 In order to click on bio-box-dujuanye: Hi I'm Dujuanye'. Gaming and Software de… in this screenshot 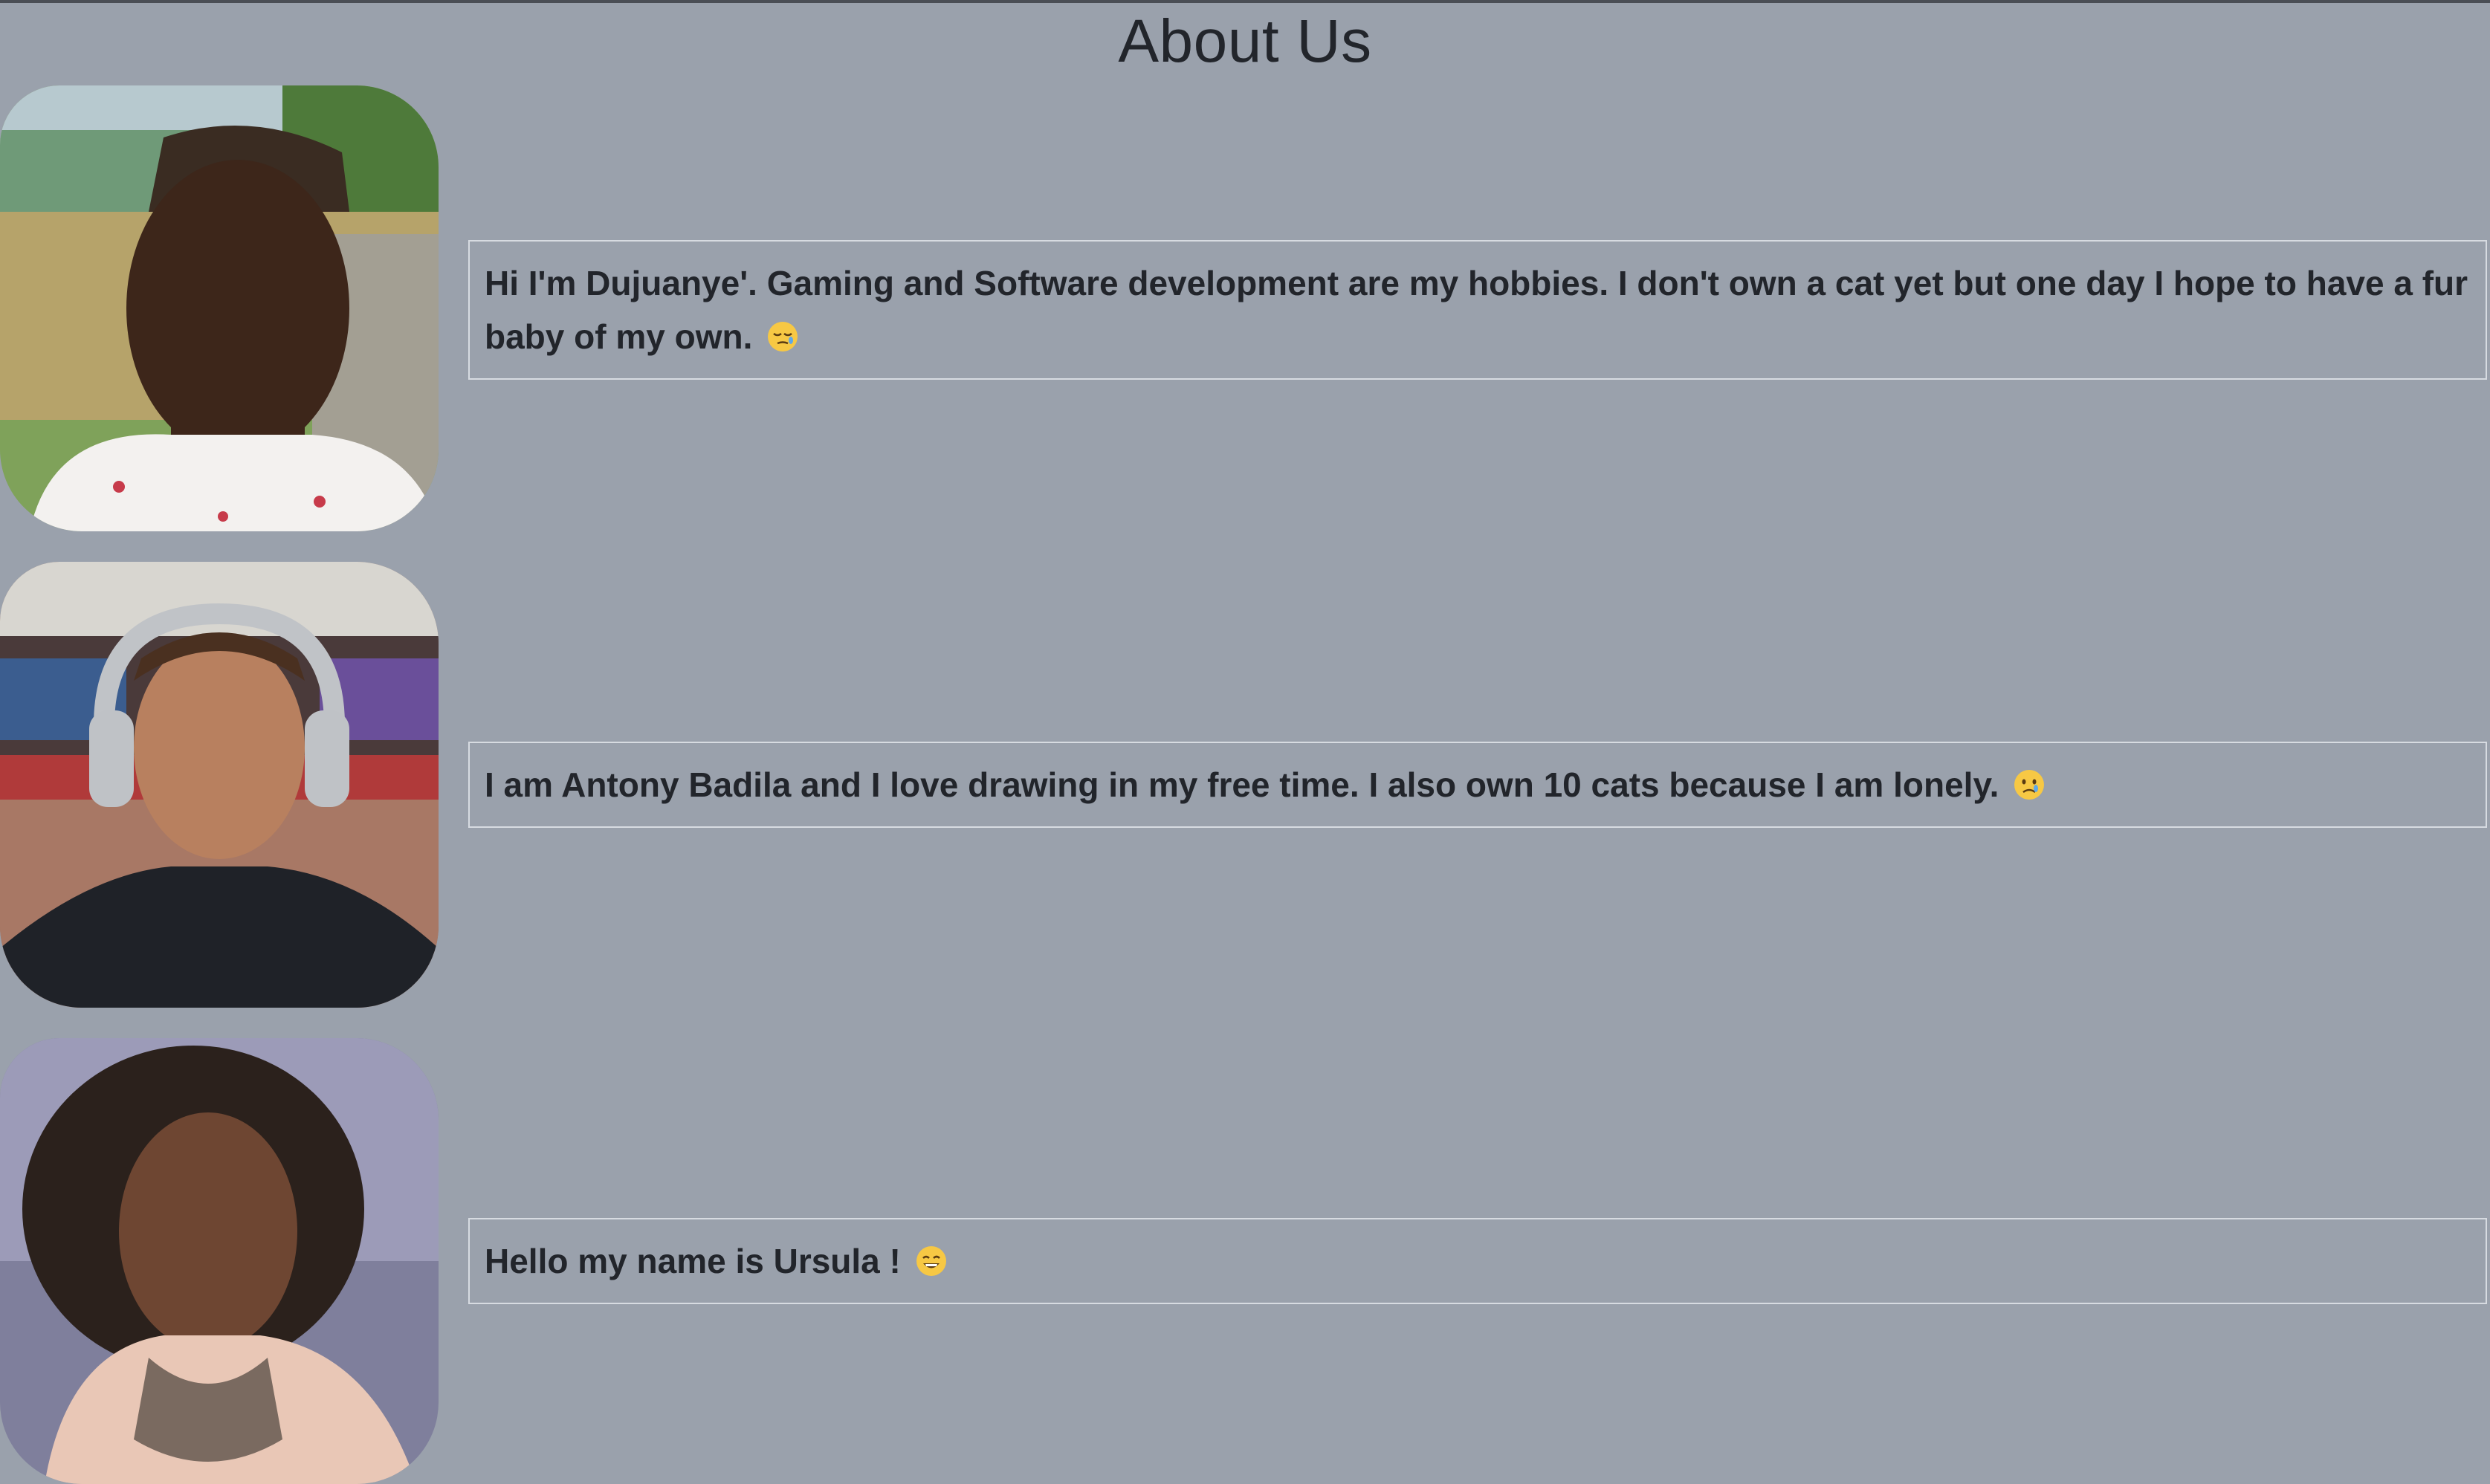, I will do `click(1478, 310)`.